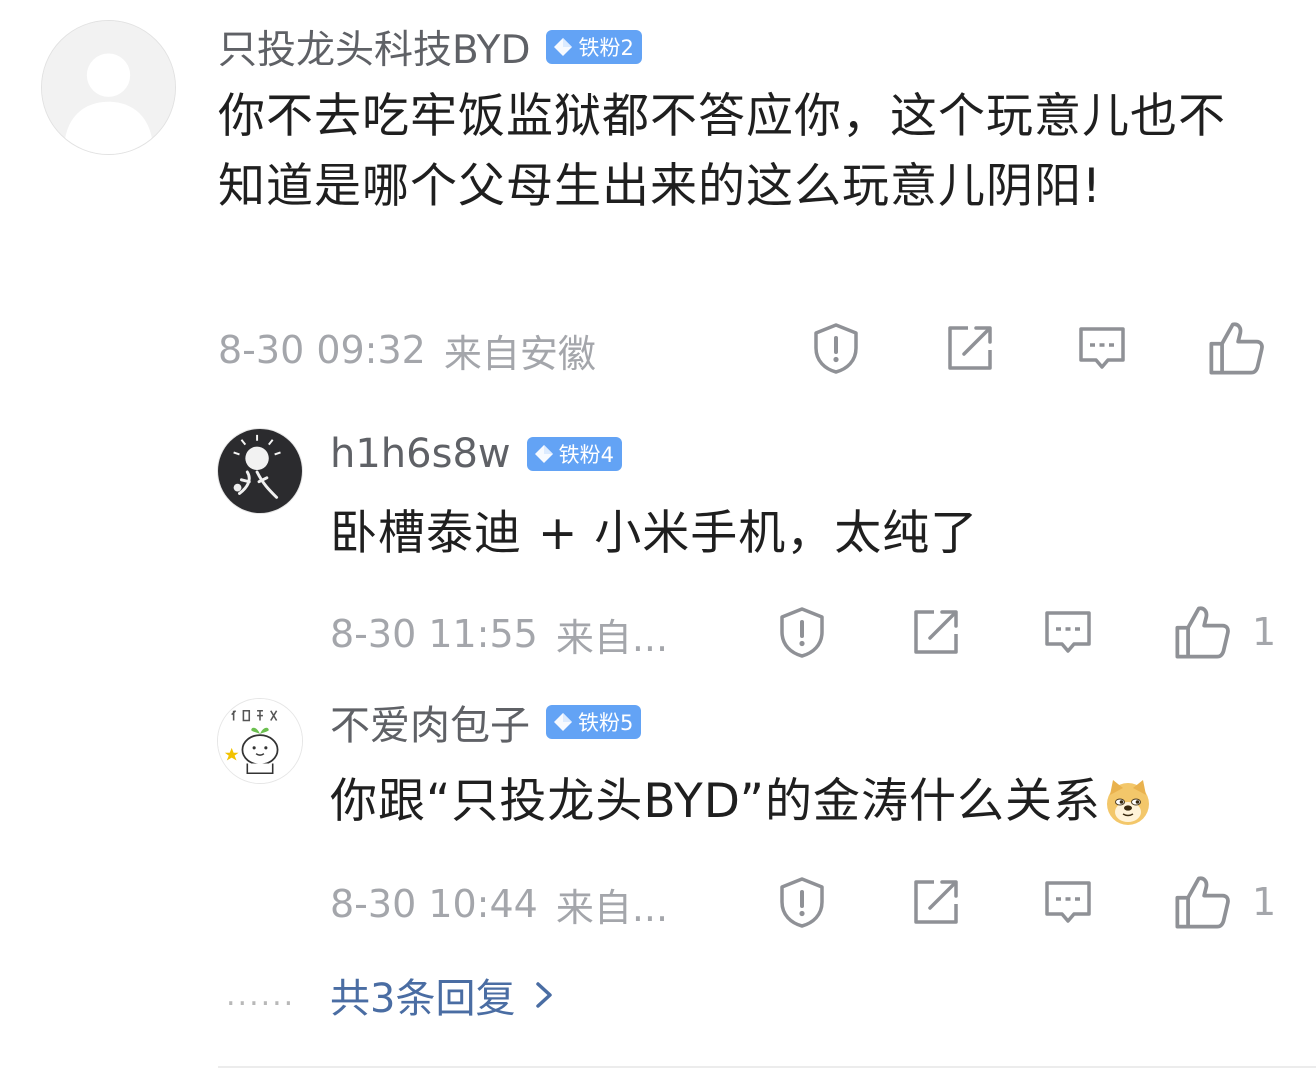  What do you see at coordinates (434, 904) in the screenshot?
I see `reply-time: 8-30 10:44` at bounding box center [434, 904].